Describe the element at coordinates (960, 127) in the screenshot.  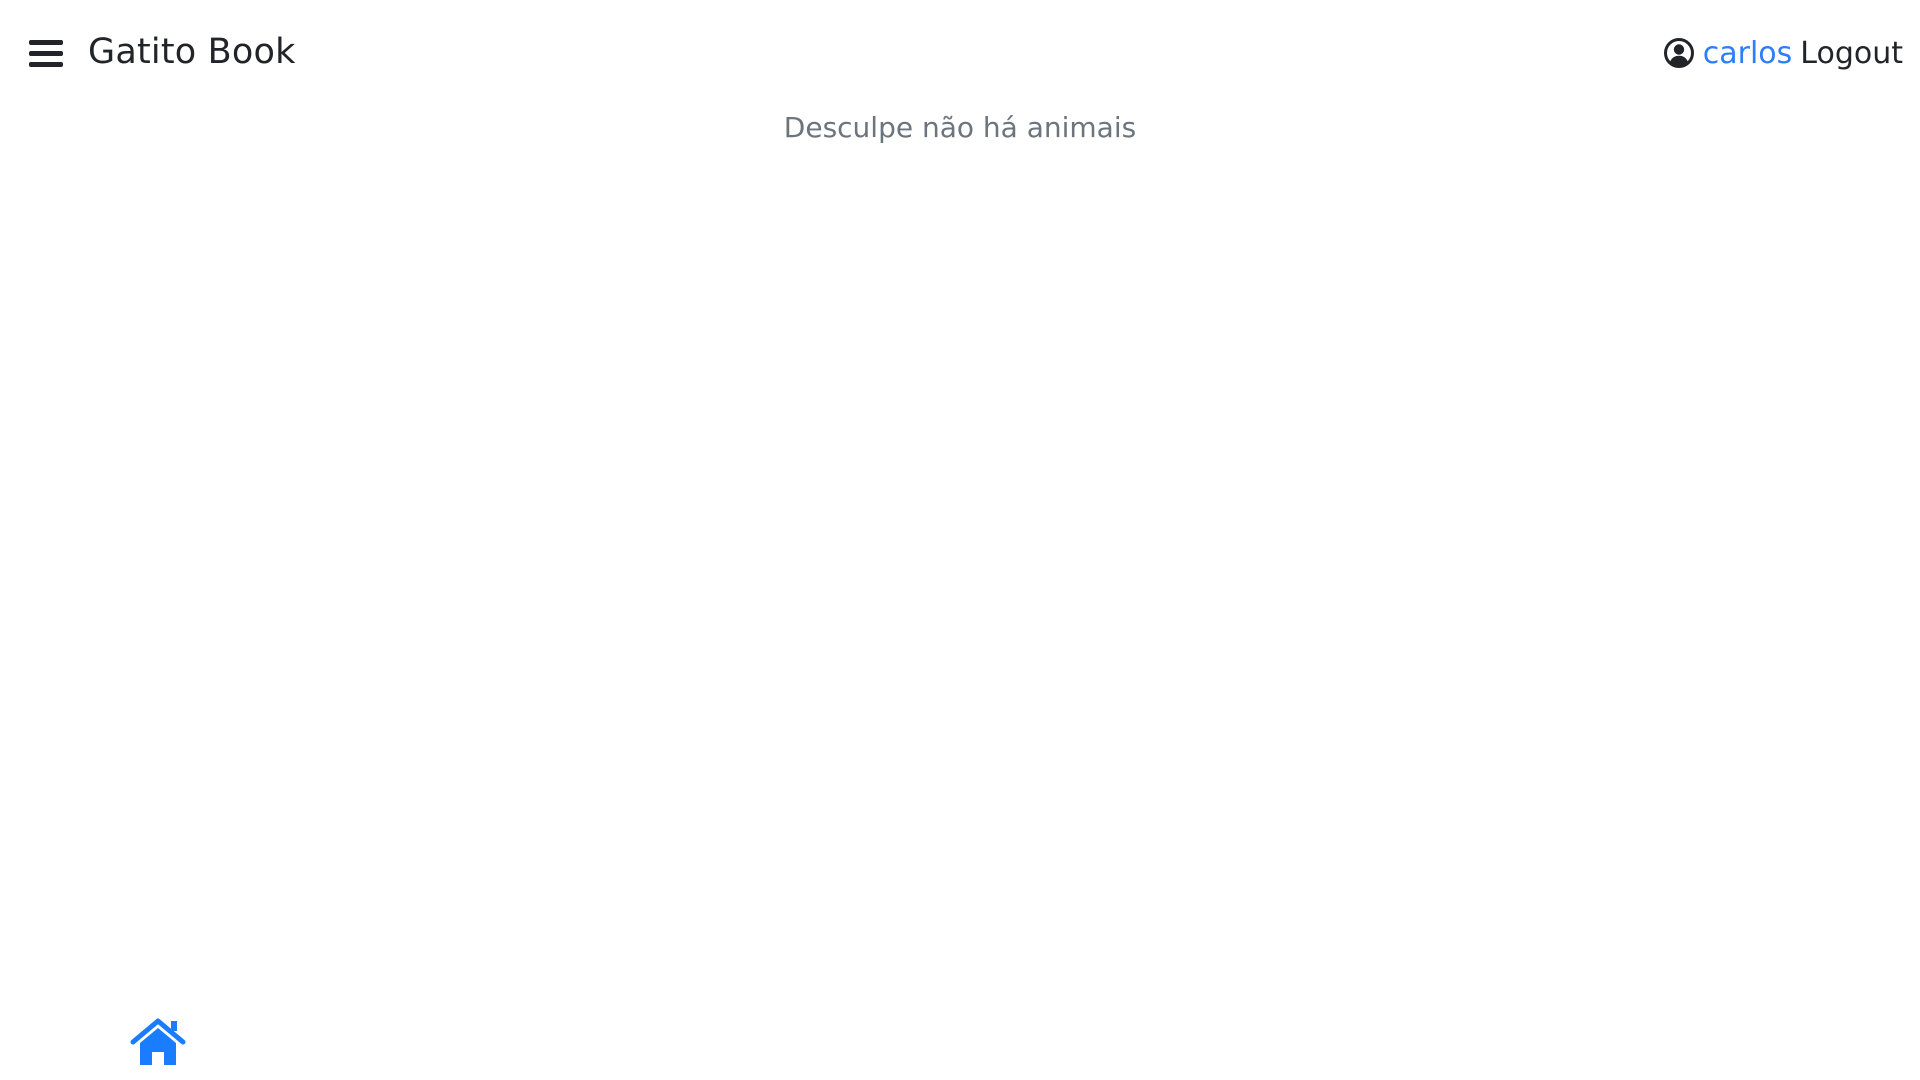
I see `empty-state-message: Desculpe não há animais` at that location.